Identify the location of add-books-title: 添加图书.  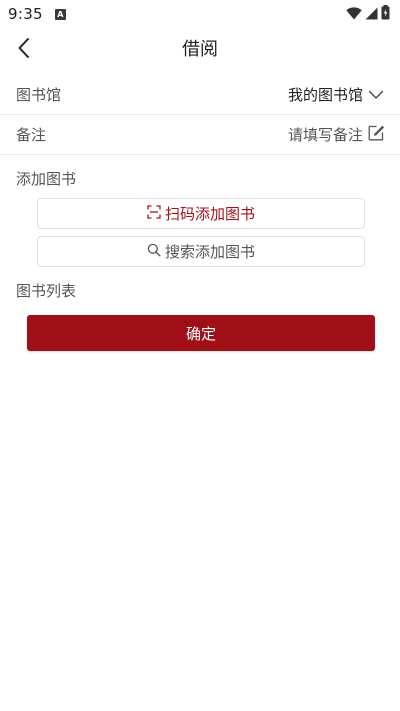
(46, 179).